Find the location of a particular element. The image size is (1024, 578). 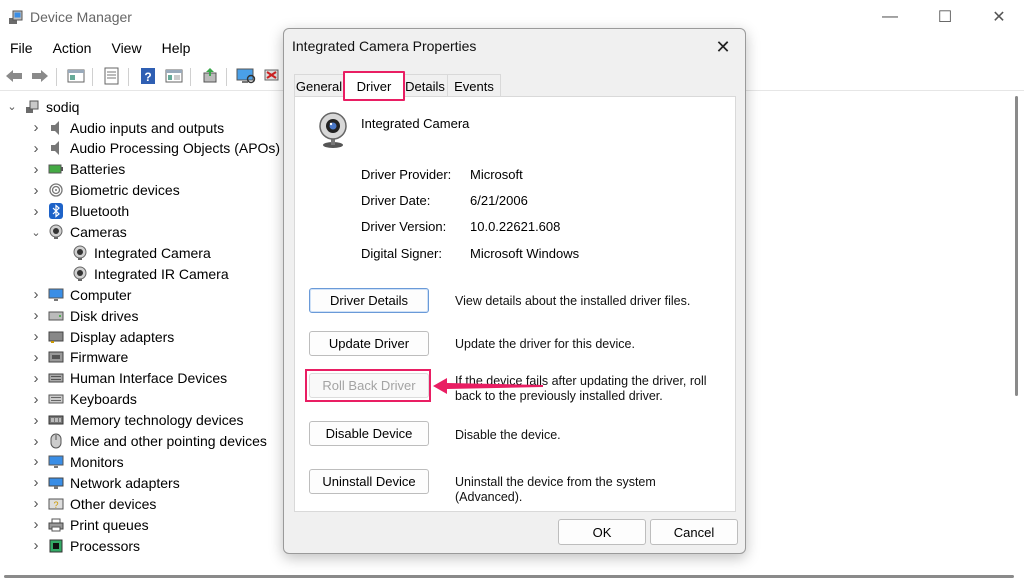

show-hidden-icon is located at coordinates (174, 76).